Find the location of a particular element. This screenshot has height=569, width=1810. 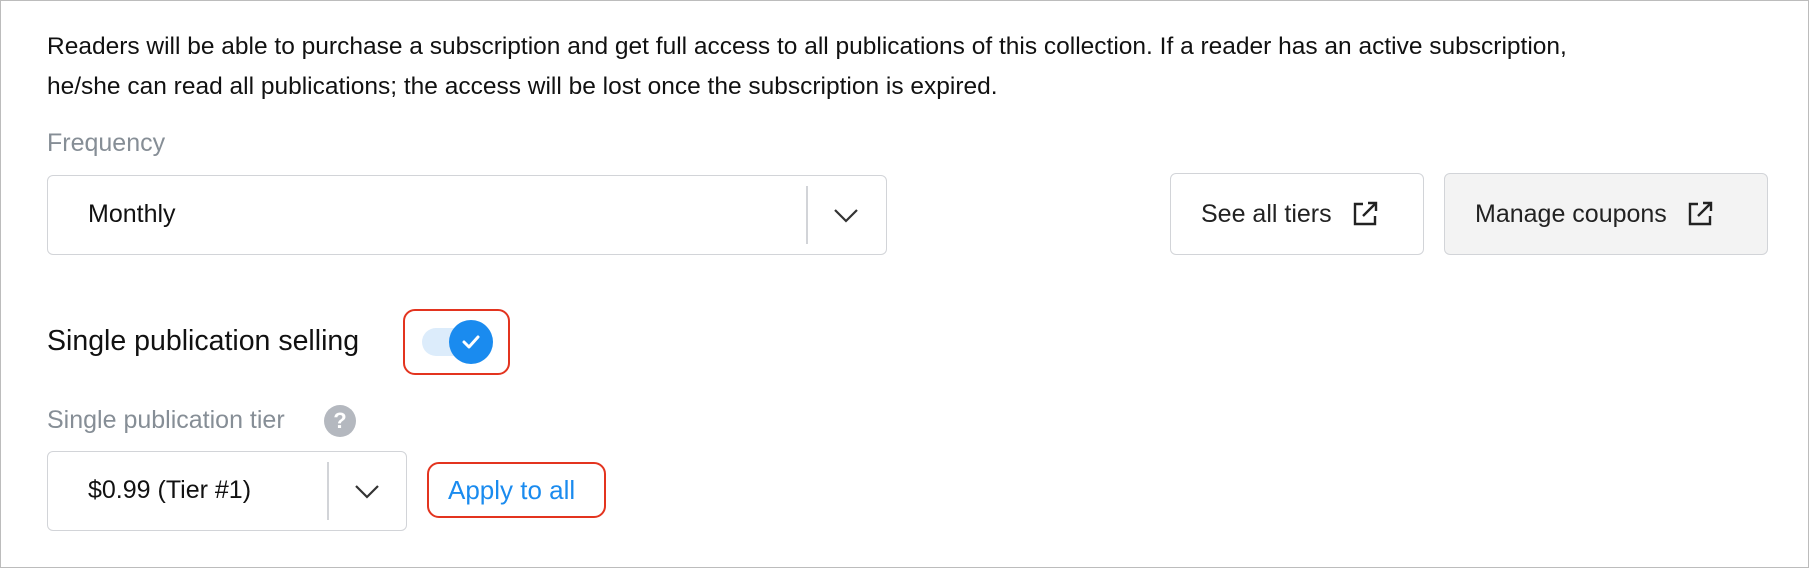

check-icon is located at coordinates (471, 342).